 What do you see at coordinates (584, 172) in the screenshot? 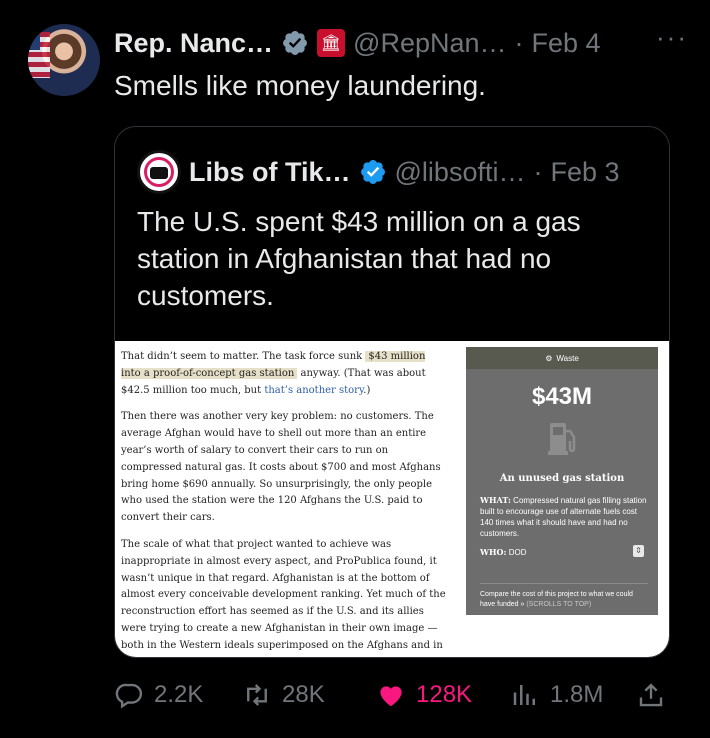
I see `quoted-tweet-date: Feb 3` at bounding box center [584, 172].